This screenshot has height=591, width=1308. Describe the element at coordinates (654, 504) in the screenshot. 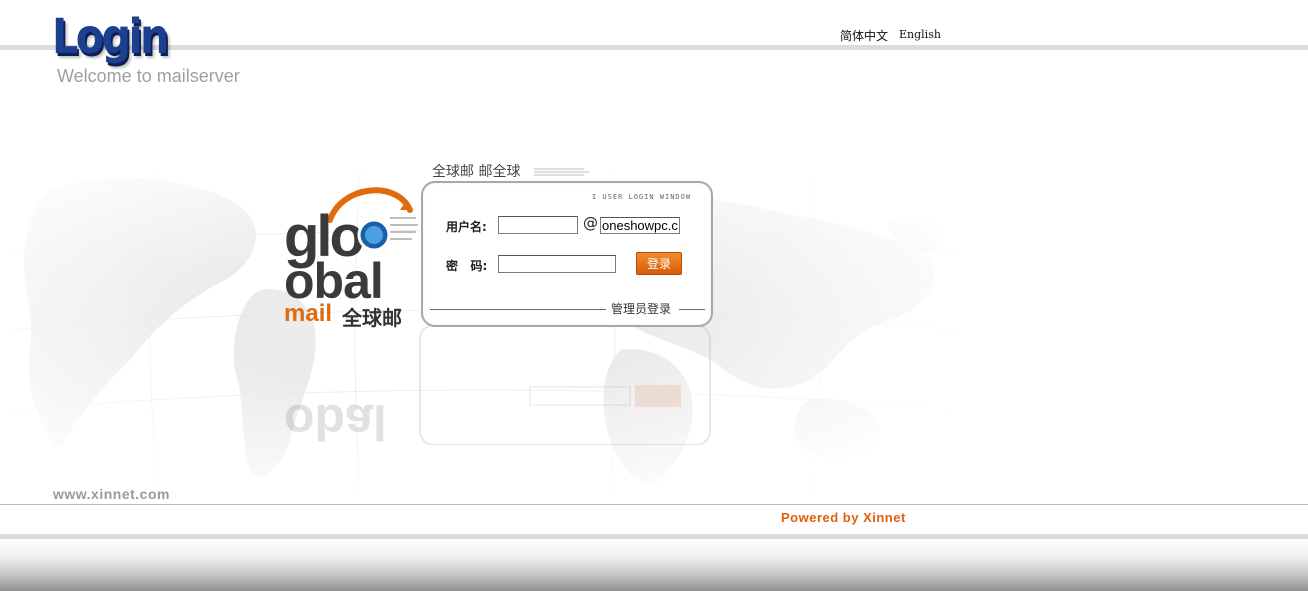

I see `footer-rule` at that location.